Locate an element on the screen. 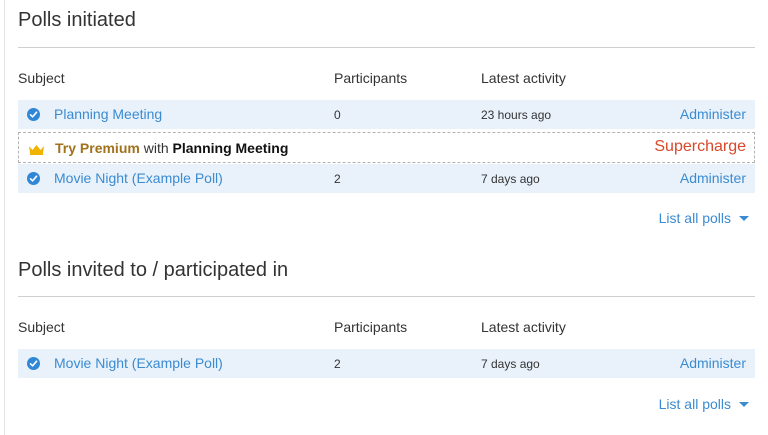 Image resolution: width=768 pixels, height=435 pixels. poll-link: Planning Meeting is located at coordinates (108, 114).